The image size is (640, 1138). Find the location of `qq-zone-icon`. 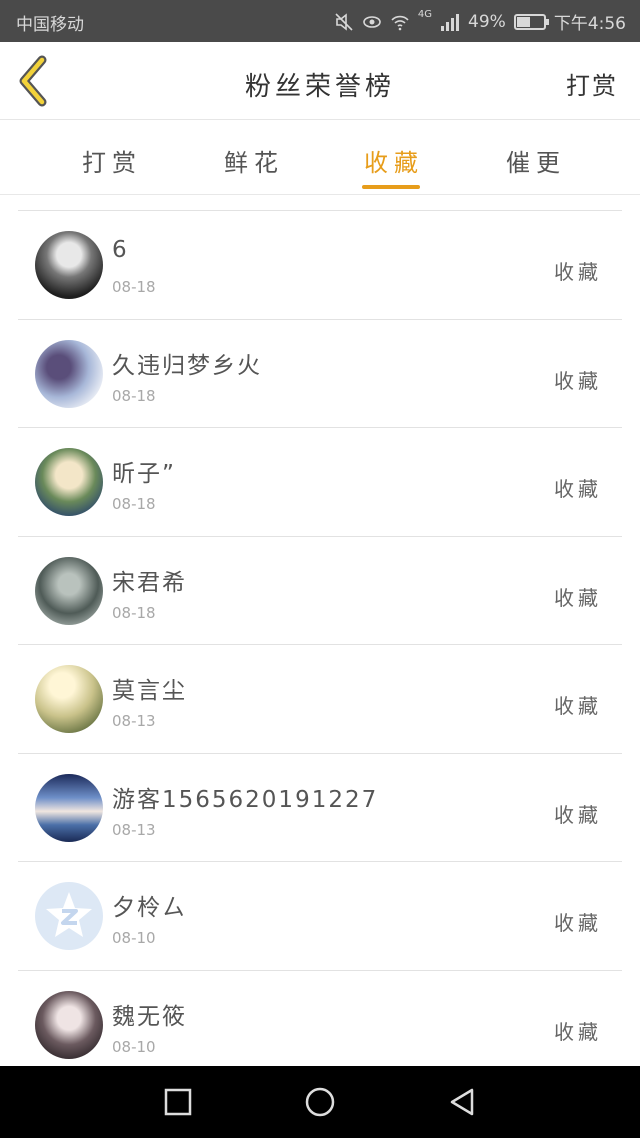

qq-zone-icon is located at coordinates (69, 914).